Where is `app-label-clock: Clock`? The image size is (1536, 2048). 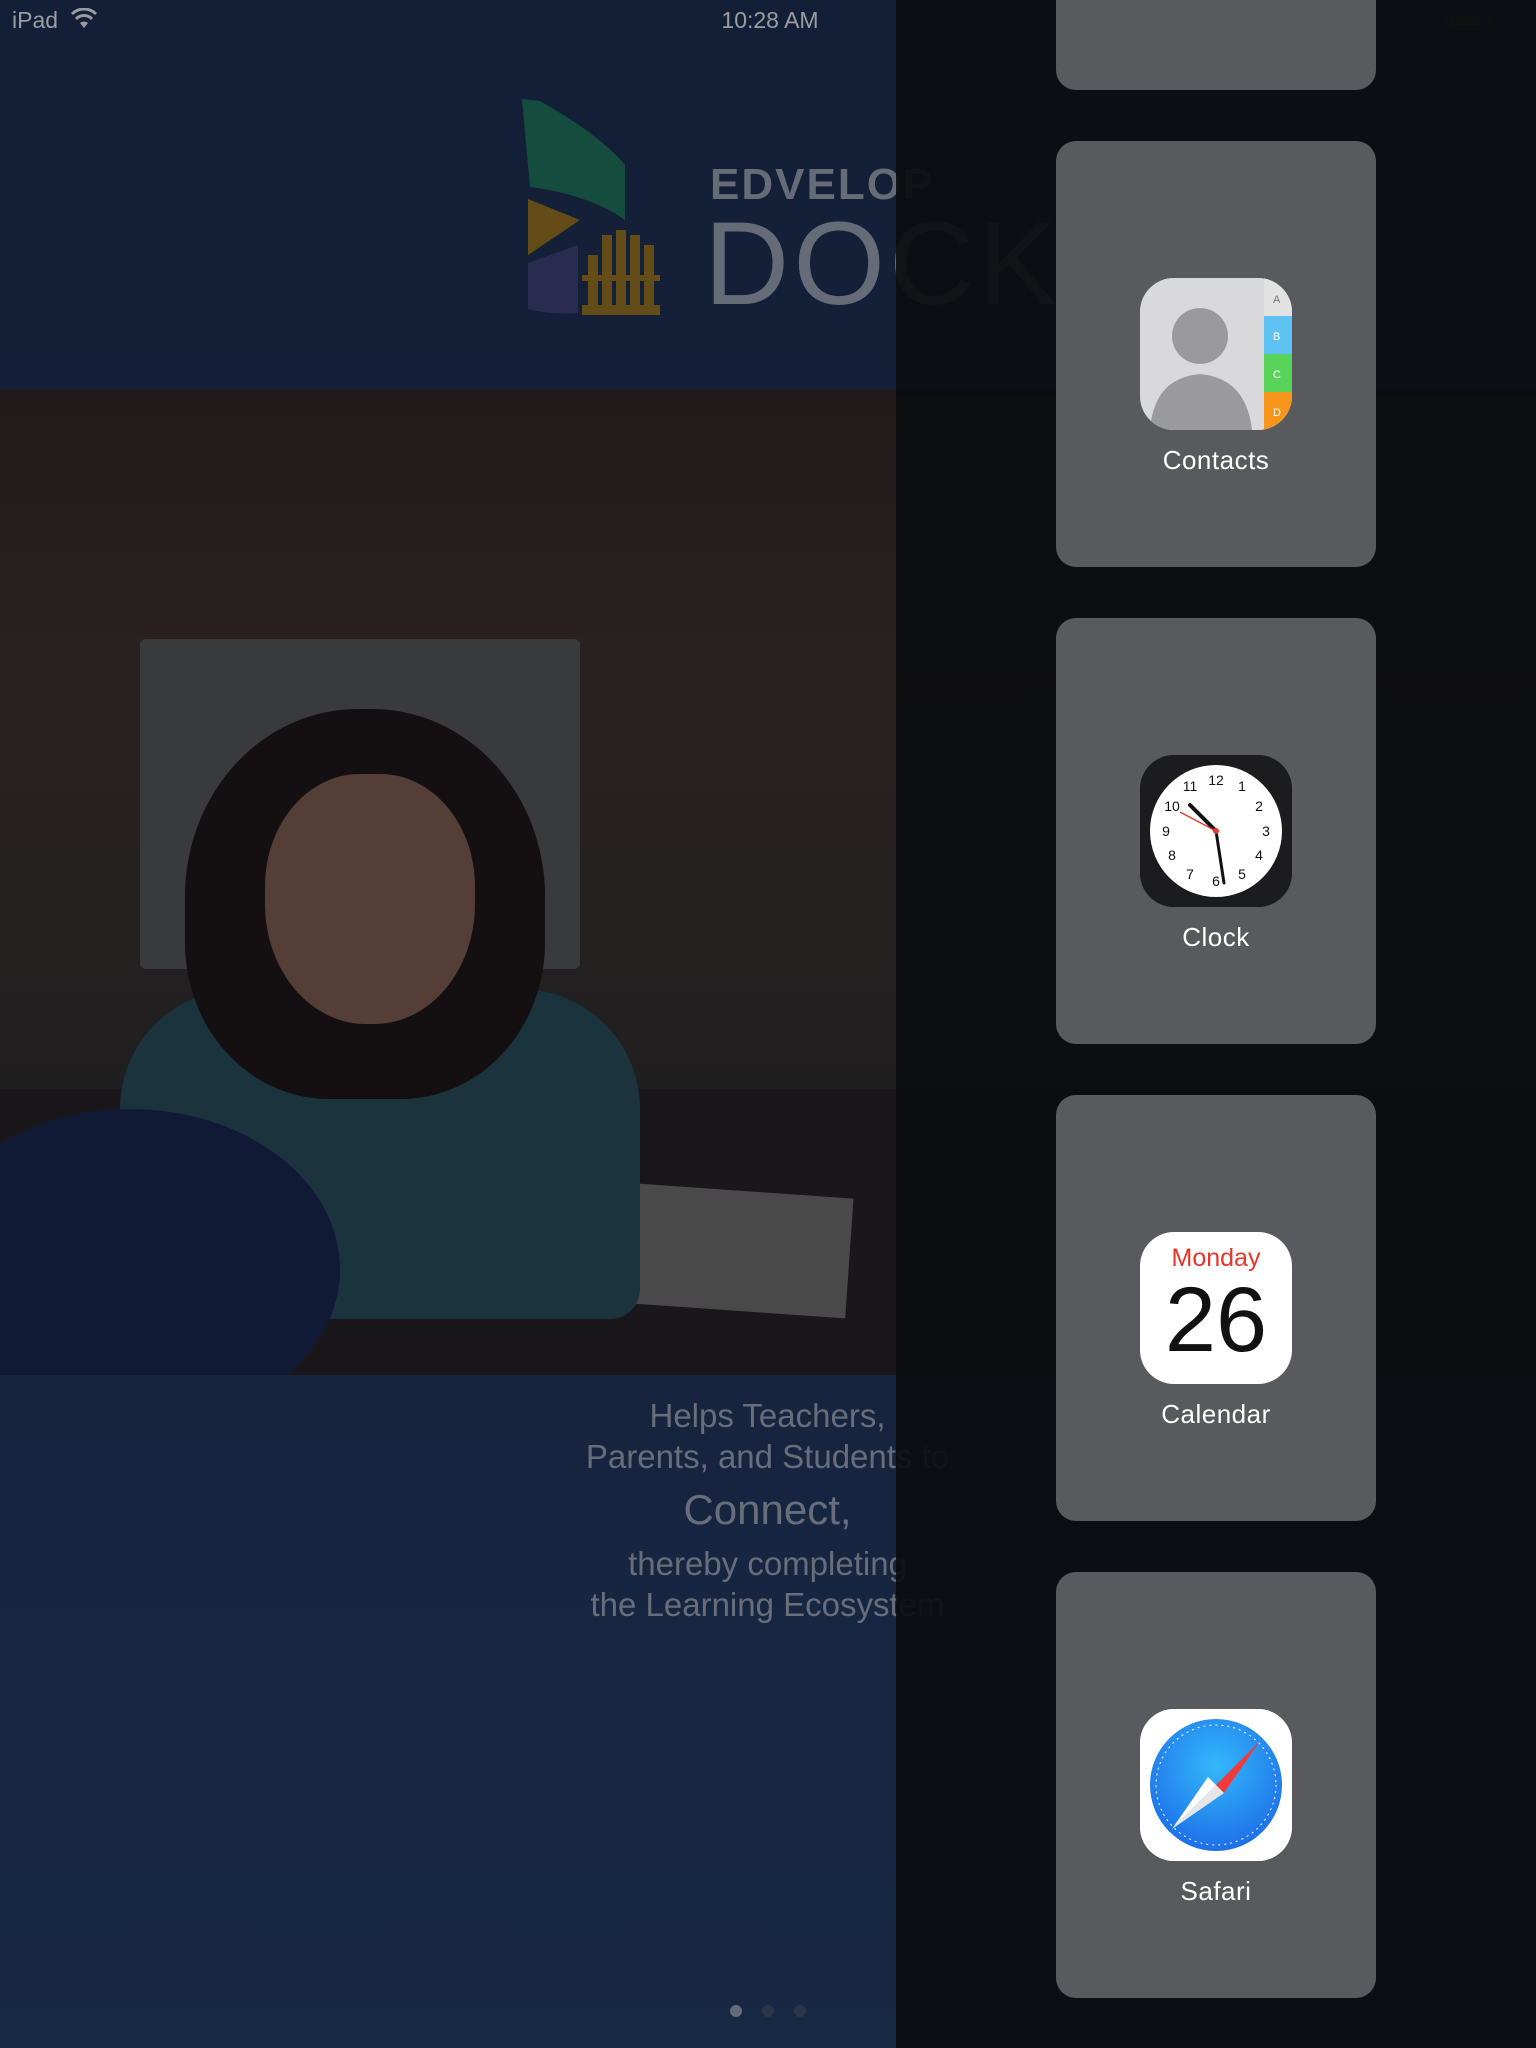 app-label-clock: Clock is located at coordinates (1216, 937).